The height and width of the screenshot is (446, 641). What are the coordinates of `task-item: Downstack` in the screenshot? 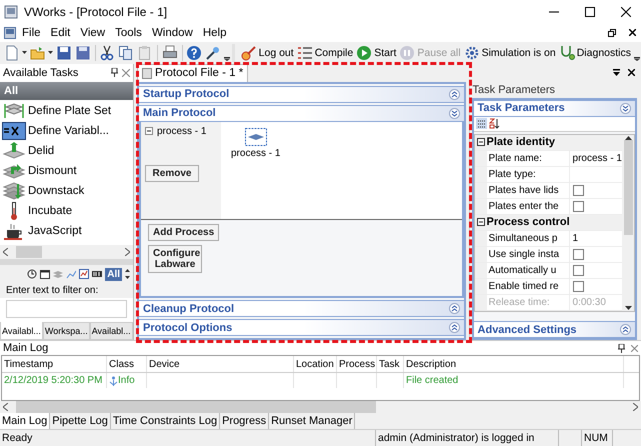 It's located at (66, 190).